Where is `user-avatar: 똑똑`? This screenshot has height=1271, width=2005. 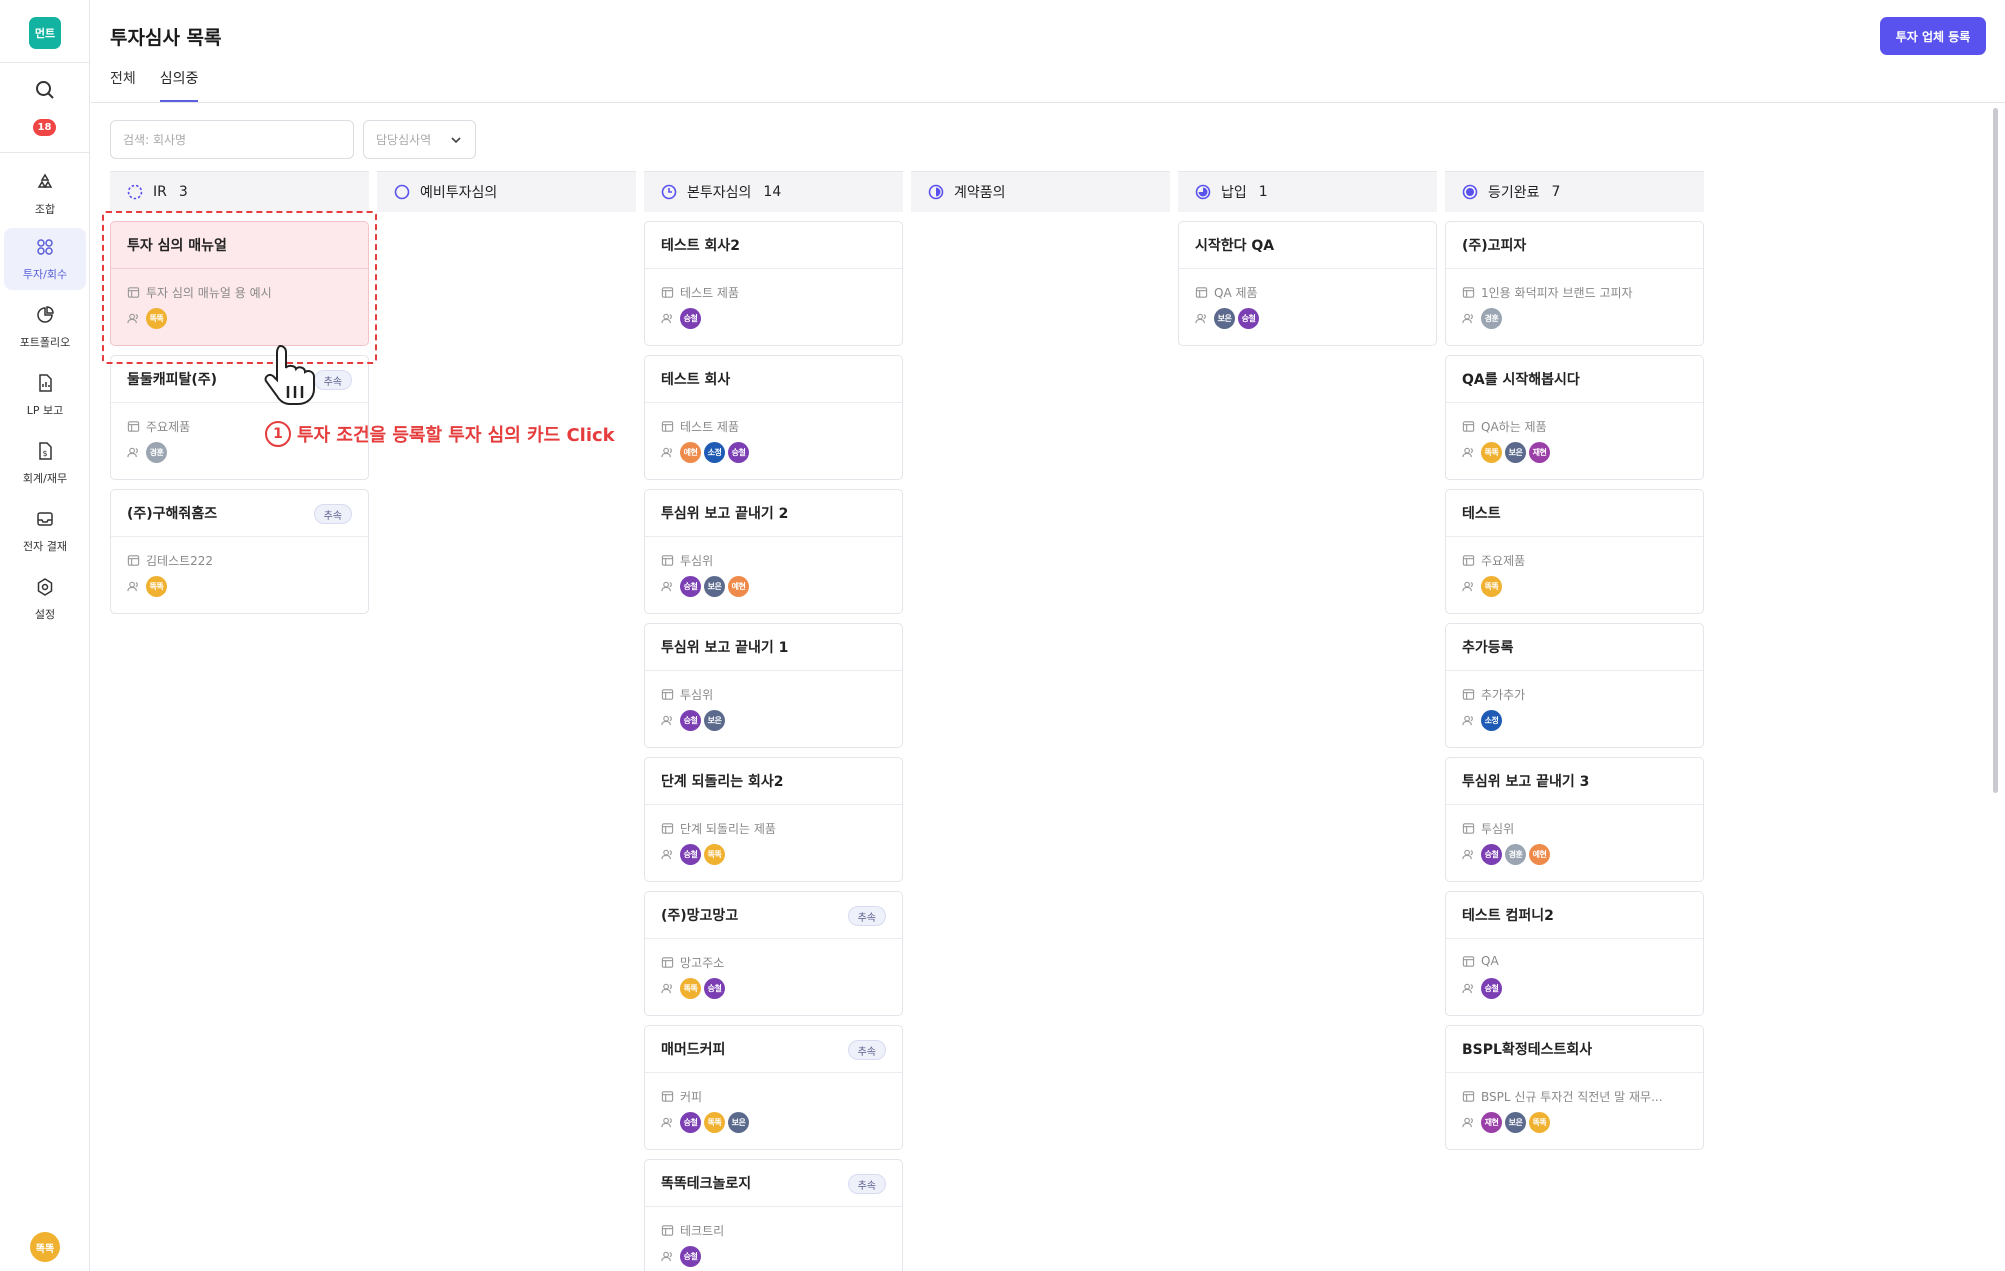
user-avatar: 똑똑 is located at coordinates (45, 1247).